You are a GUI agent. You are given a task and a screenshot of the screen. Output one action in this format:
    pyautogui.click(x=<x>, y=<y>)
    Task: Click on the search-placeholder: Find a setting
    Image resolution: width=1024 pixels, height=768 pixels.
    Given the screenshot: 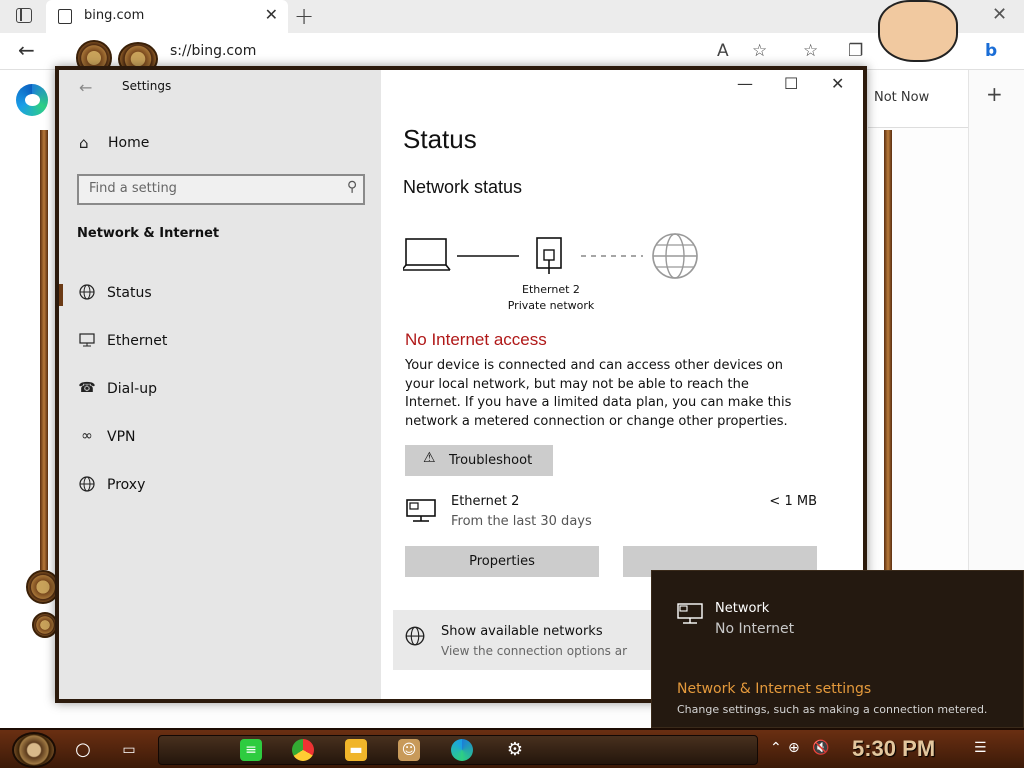 What is the action you would take?
    pyautogui.click(x=133, y=188)
    